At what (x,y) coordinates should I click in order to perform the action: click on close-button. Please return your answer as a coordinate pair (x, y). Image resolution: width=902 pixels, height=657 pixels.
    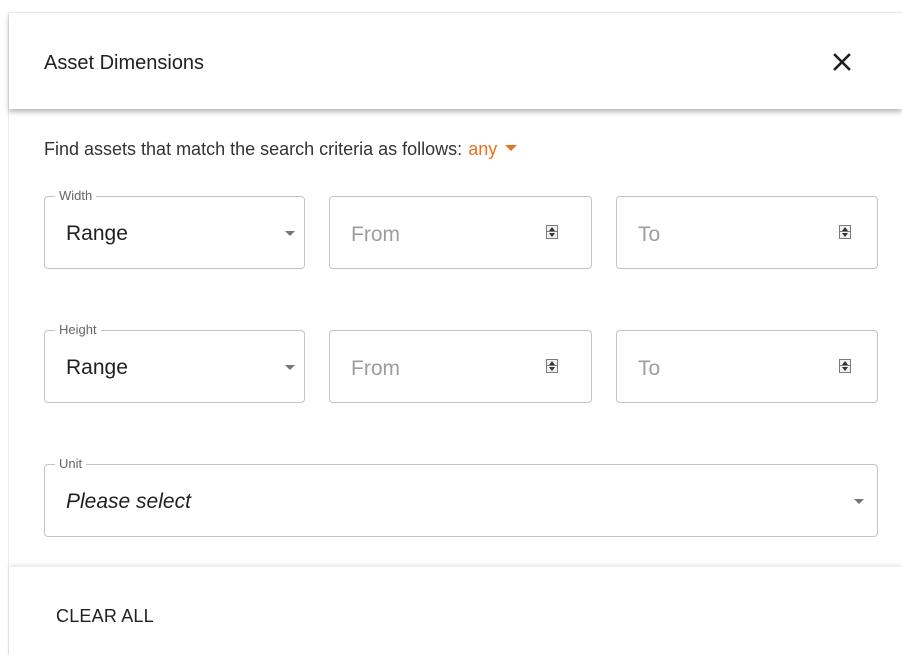
    Looking at the image, I should click on (842, 62).